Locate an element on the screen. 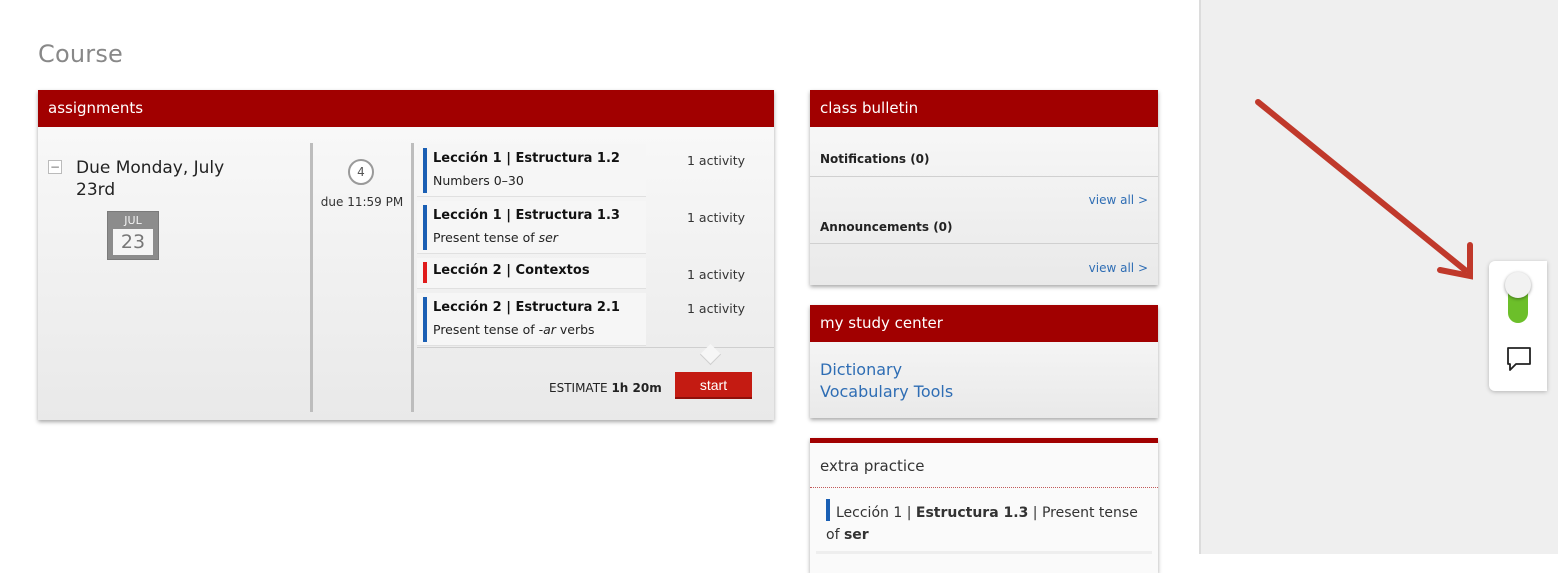 This screenshot has height=573, width=1558. item-subtitle: Numbers 0–30 is located at coordinates (478, 180).